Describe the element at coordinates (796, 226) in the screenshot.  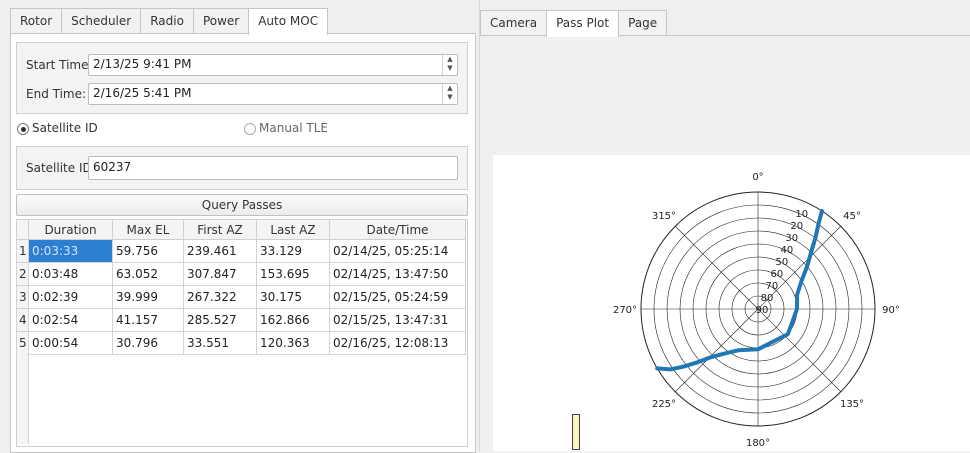
I see `elevation-label: 20` at that location.